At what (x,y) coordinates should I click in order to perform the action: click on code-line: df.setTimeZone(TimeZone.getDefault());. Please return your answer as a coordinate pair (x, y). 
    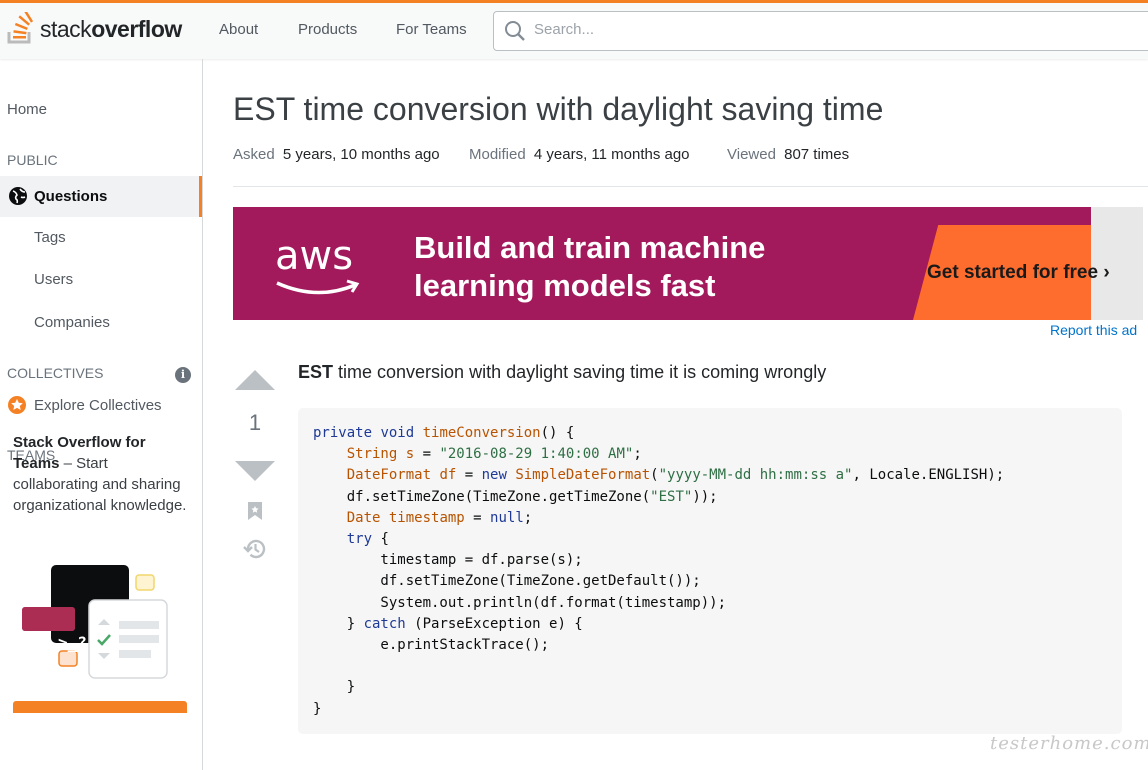
    Looking at the image, I should click on (507, 581).